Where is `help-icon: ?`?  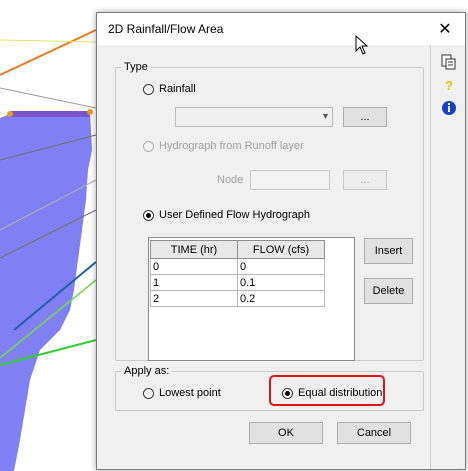 help-icon: ? is located at coordinates (449, 85).